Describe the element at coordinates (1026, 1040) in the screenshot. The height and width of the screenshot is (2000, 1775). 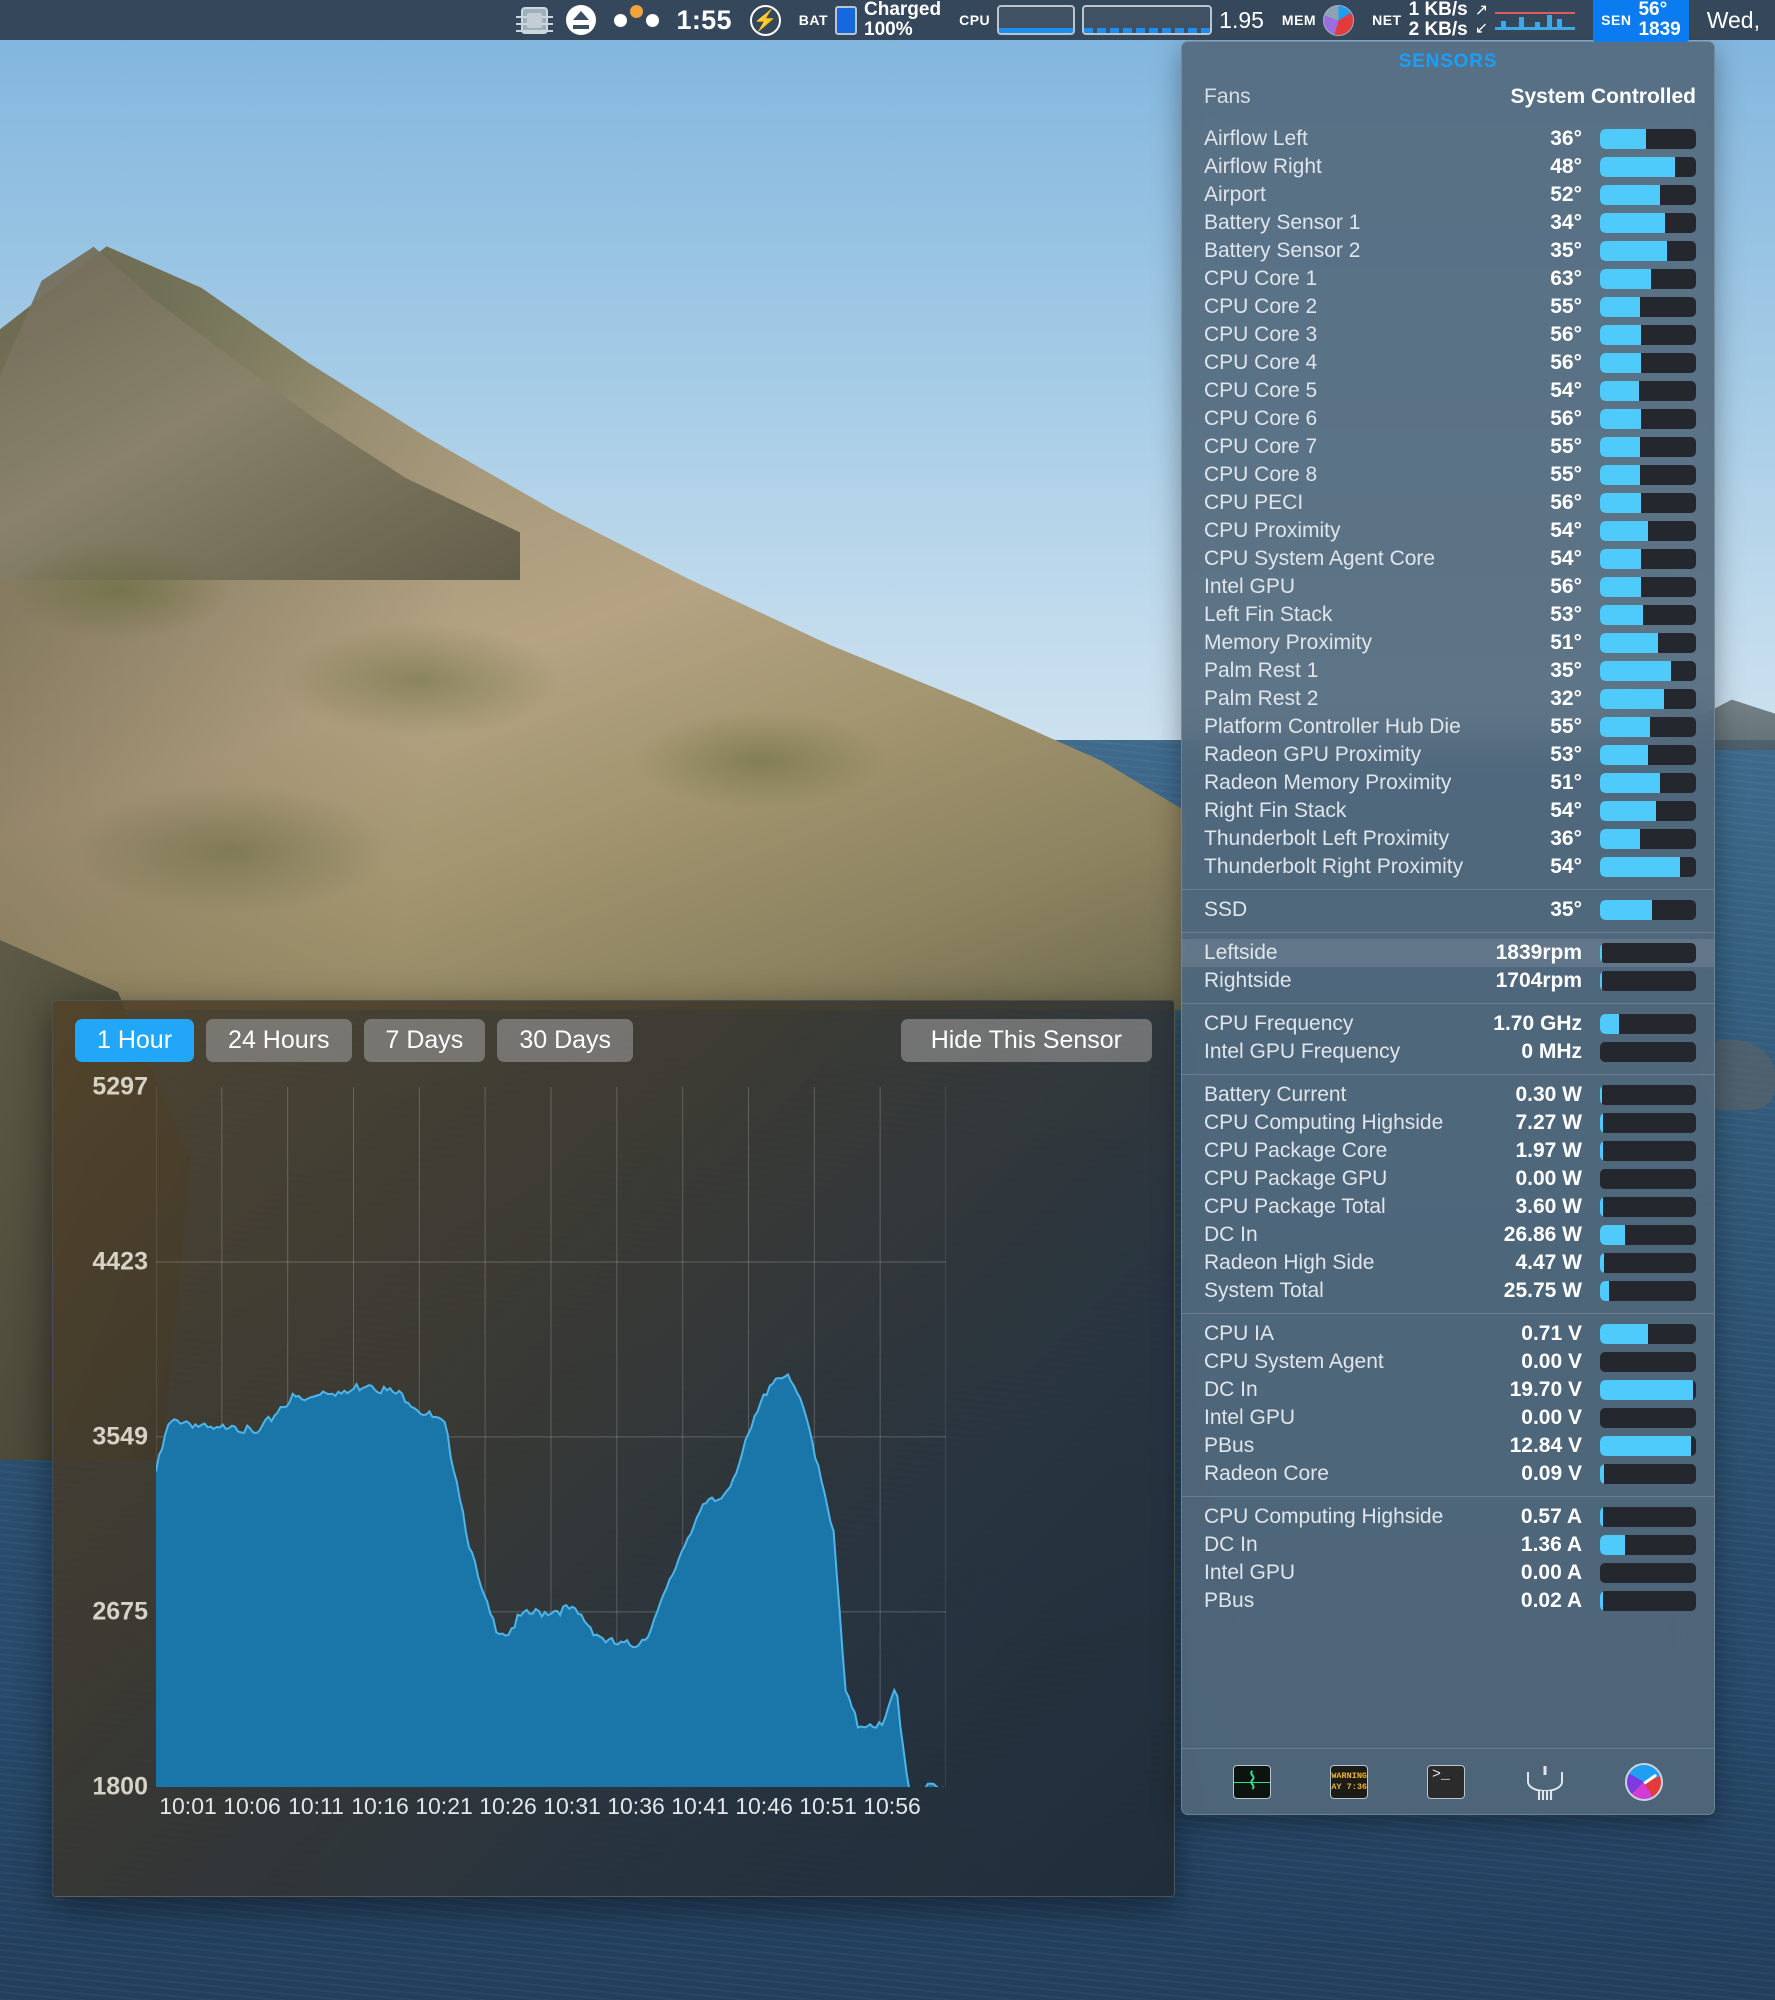
I see `hide-this-sensor-button: Hide This Sensor` at that location.